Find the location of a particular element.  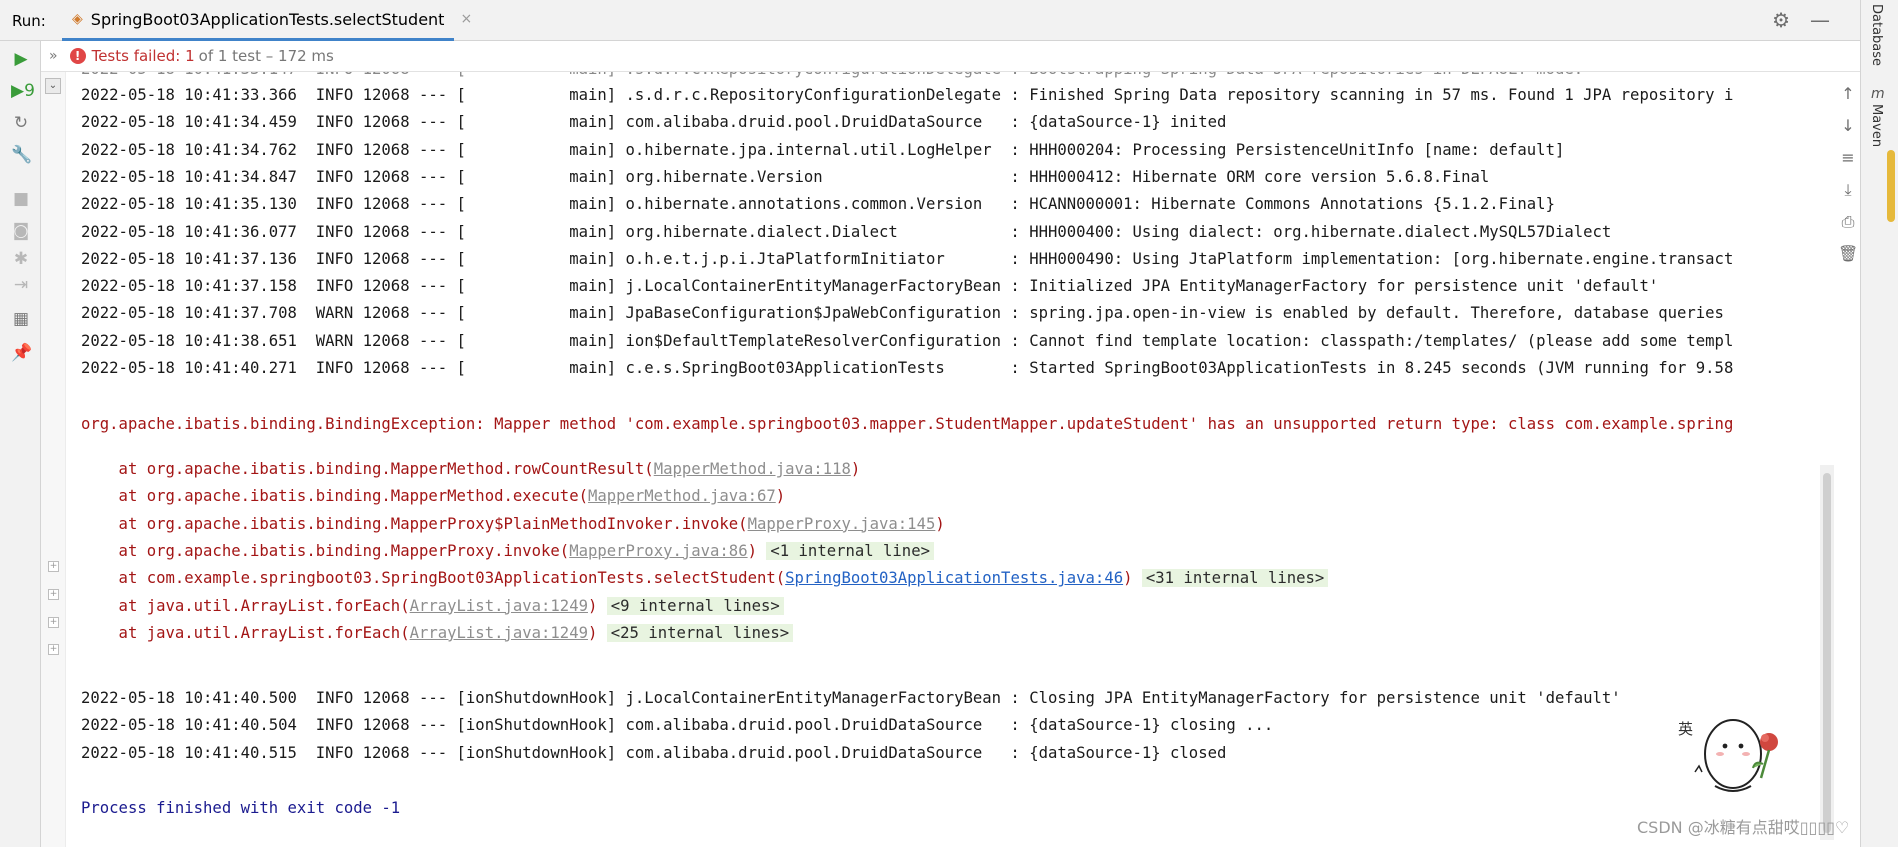

test-config-icon: ◈ is located at coordinates (77, 19).